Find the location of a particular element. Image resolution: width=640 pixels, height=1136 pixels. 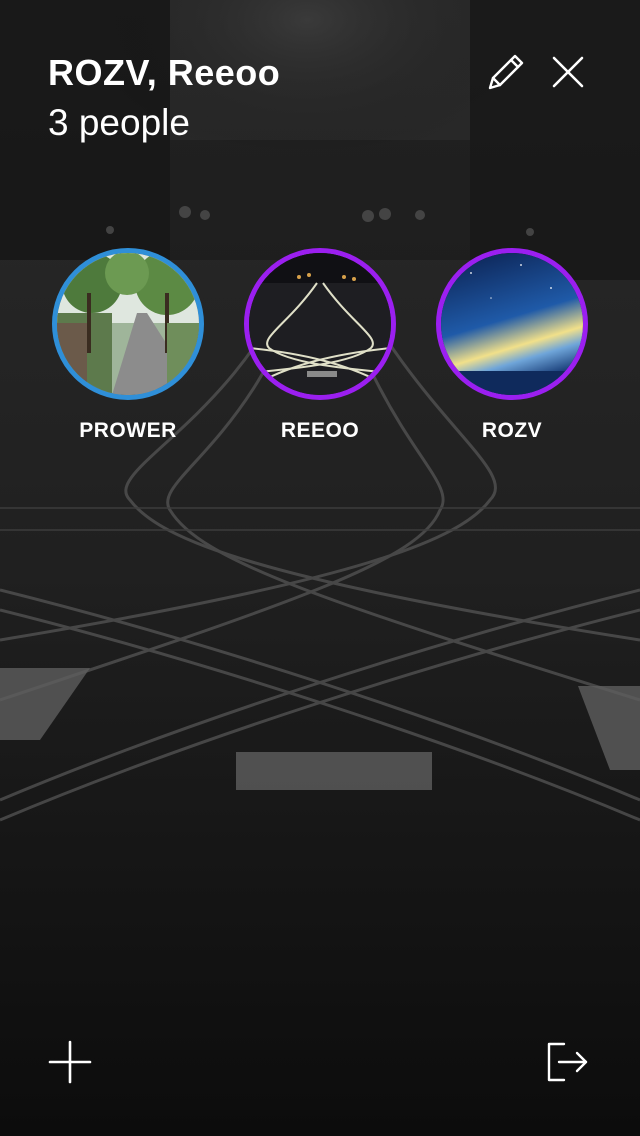

member-name: ROZV is located at coordinates (512, 430).